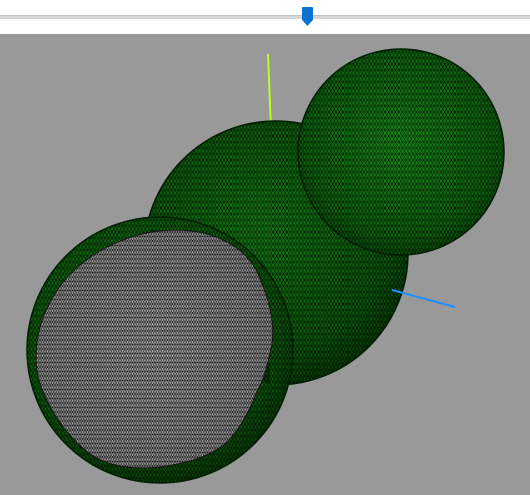  Describe the element at coordinates (269, 92) in the screenshot. I see `y-axis-line` at that location.